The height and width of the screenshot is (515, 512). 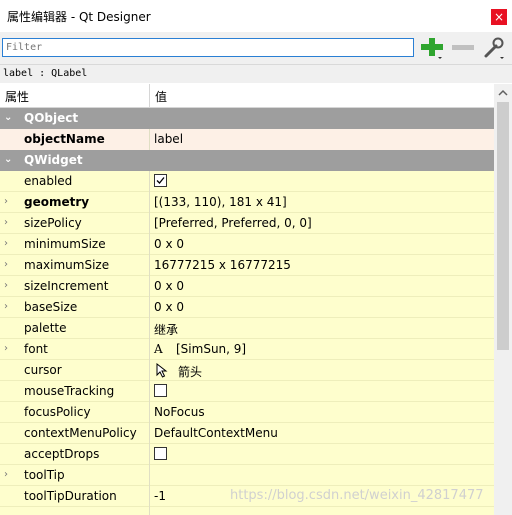 What do you see at coordinates (43, 370) in the screenshot?
I see `property-name: cursor` at bounding box center [43, 370].